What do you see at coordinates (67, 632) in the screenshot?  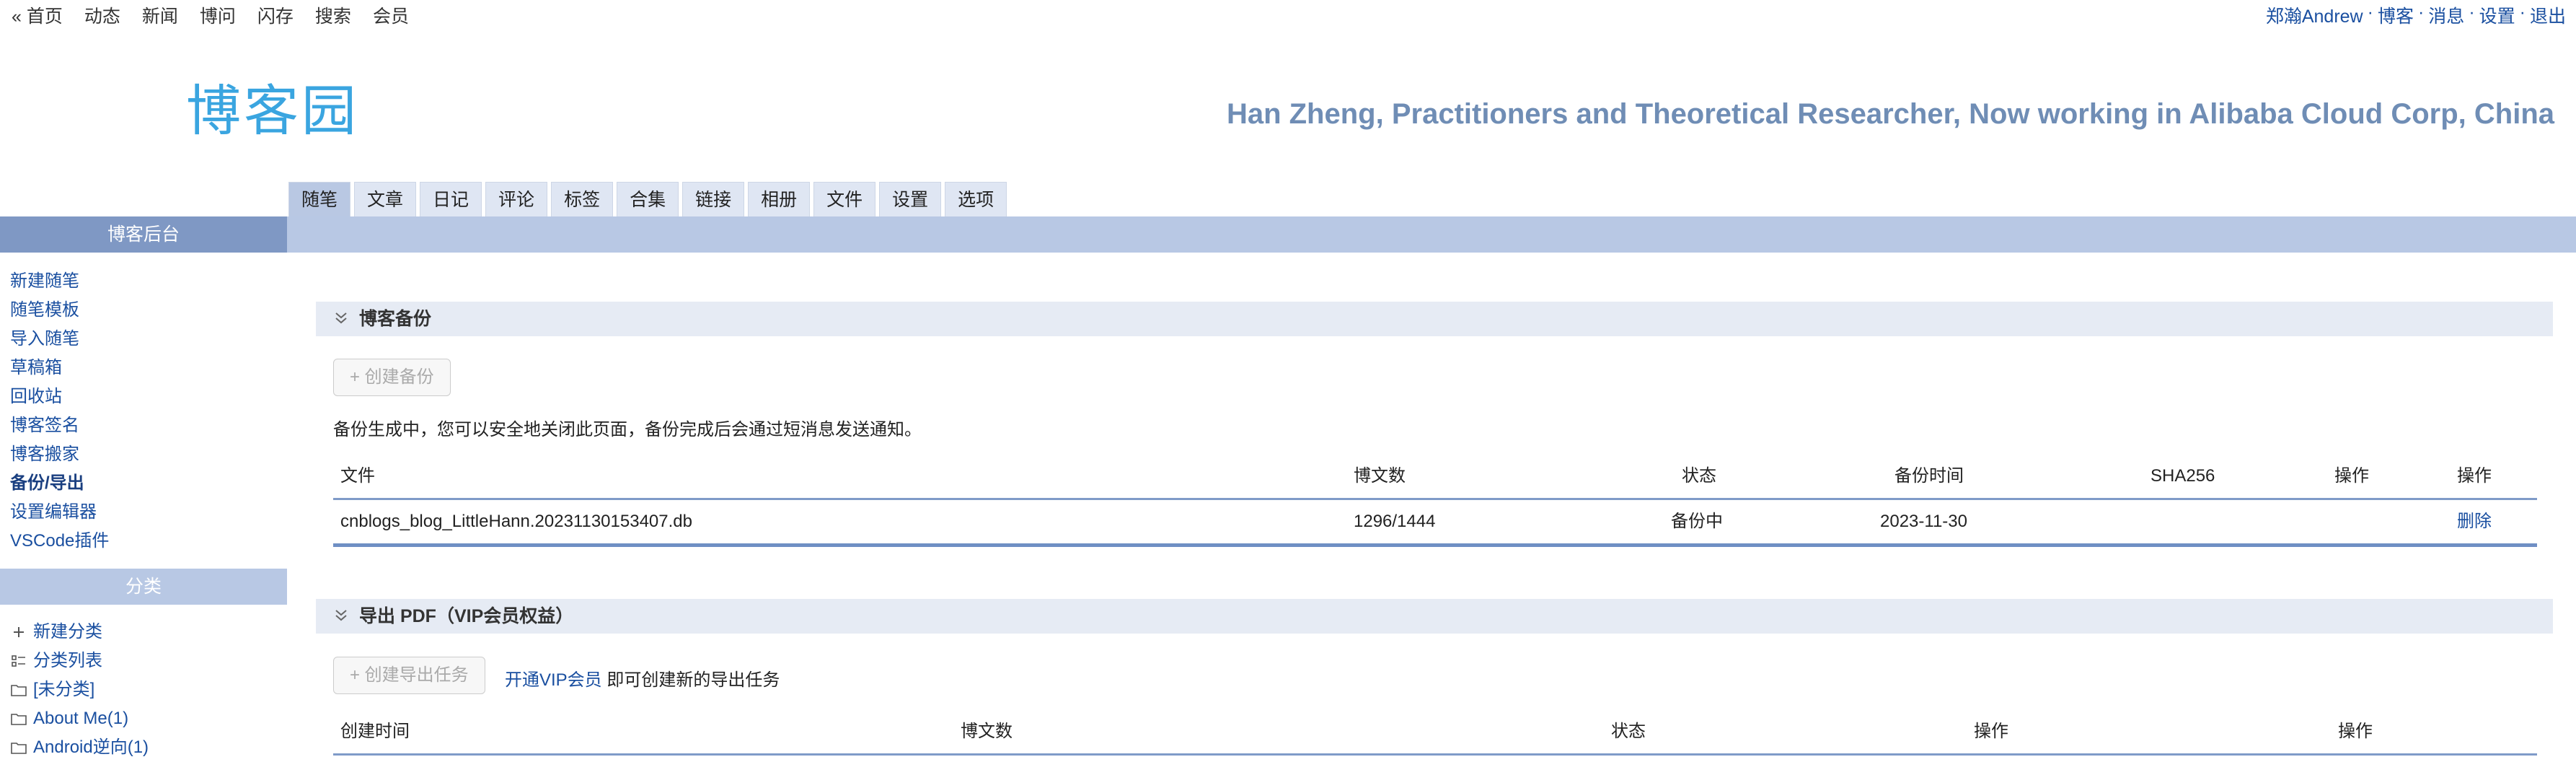 I see `category-label: 新建分类` at bounding box center [67, 632].